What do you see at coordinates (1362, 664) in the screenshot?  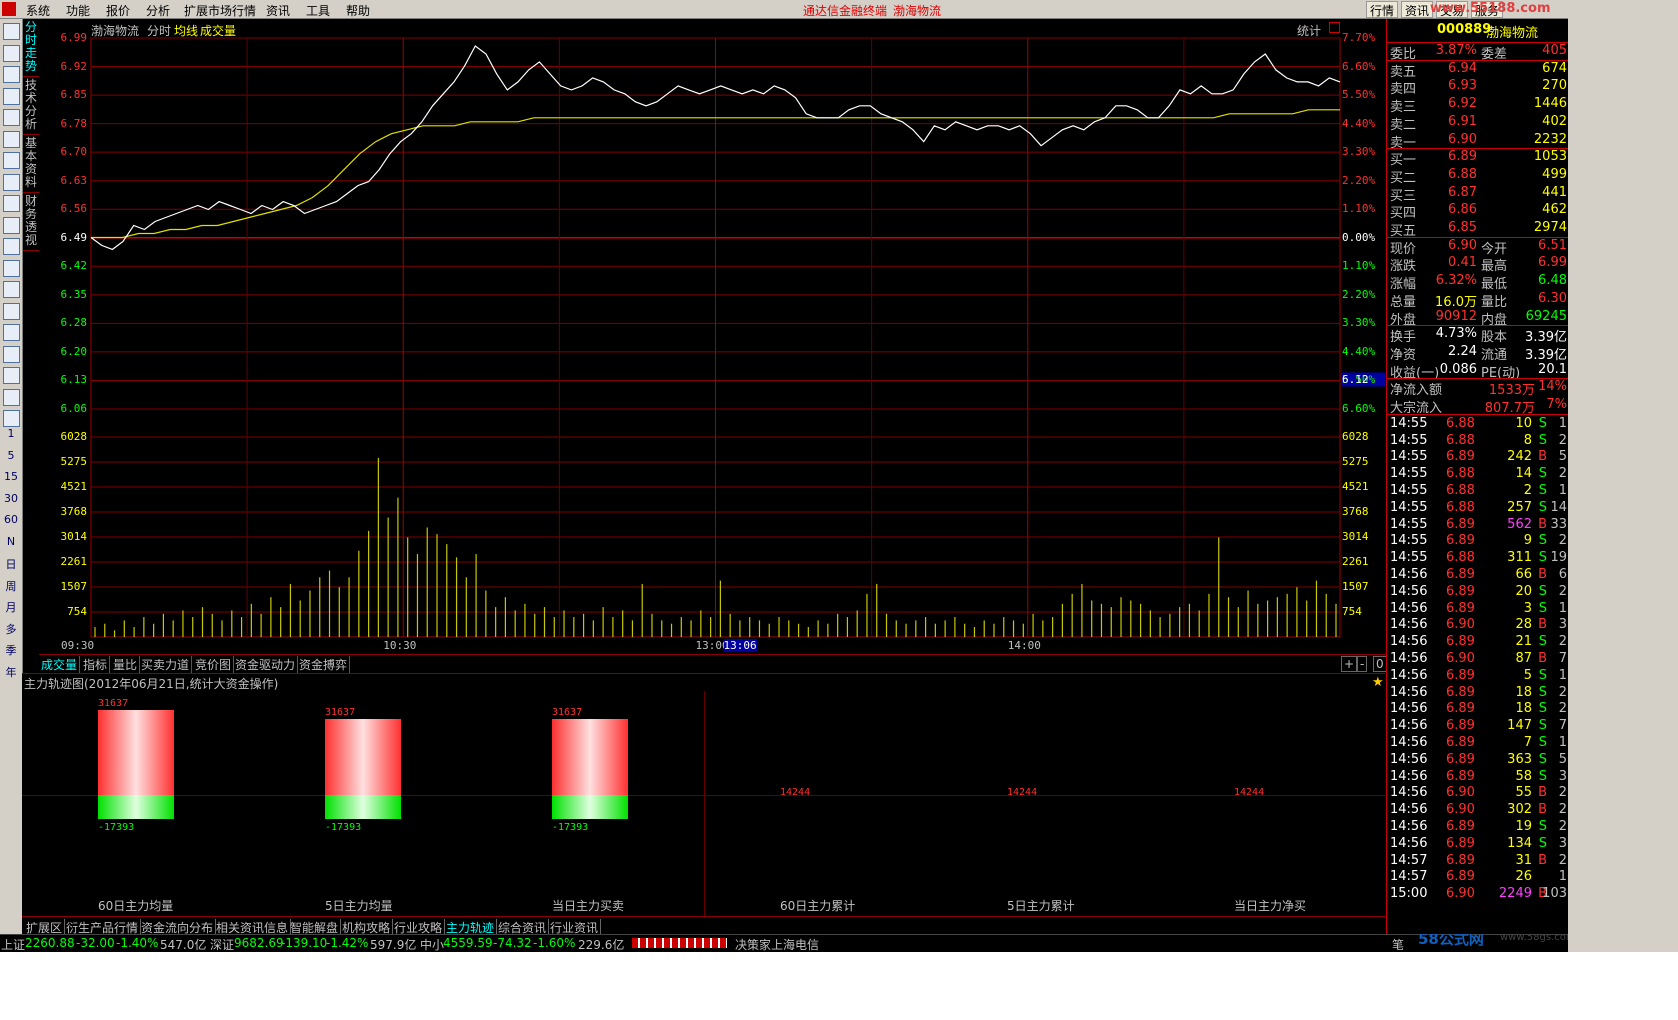 I see `zoom-out-button: -` at bounding box center [1362, 664].